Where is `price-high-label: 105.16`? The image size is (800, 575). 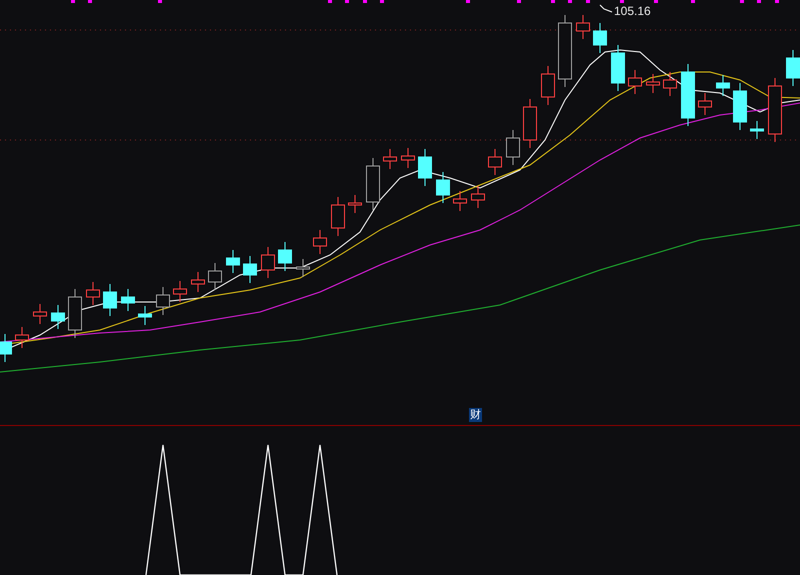 price-high-label: 105.16 is located at coordinates (632, 11).